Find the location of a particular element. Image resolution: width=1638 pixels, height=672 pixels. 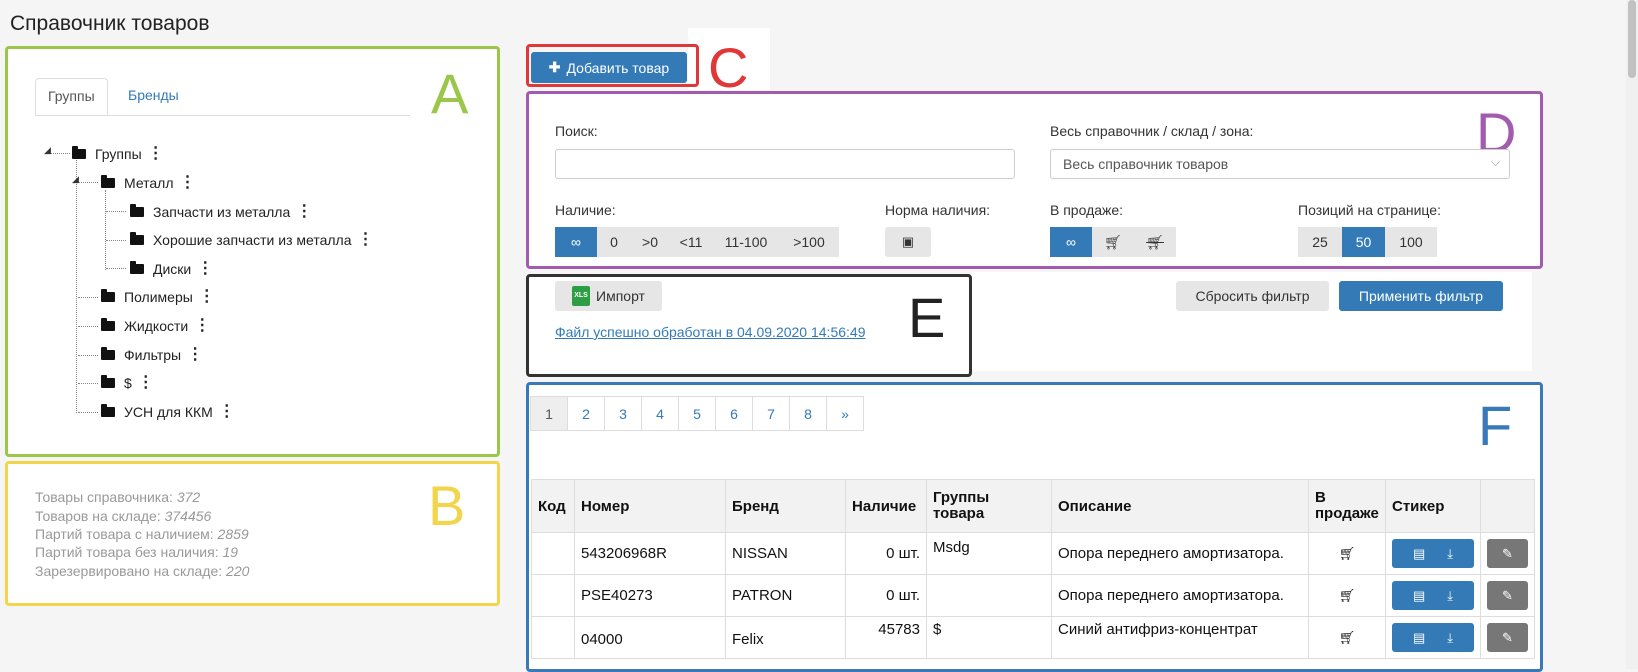

pagination: 1 2 3 4 5 6 7 8 » is located at coordinates (697, 413).